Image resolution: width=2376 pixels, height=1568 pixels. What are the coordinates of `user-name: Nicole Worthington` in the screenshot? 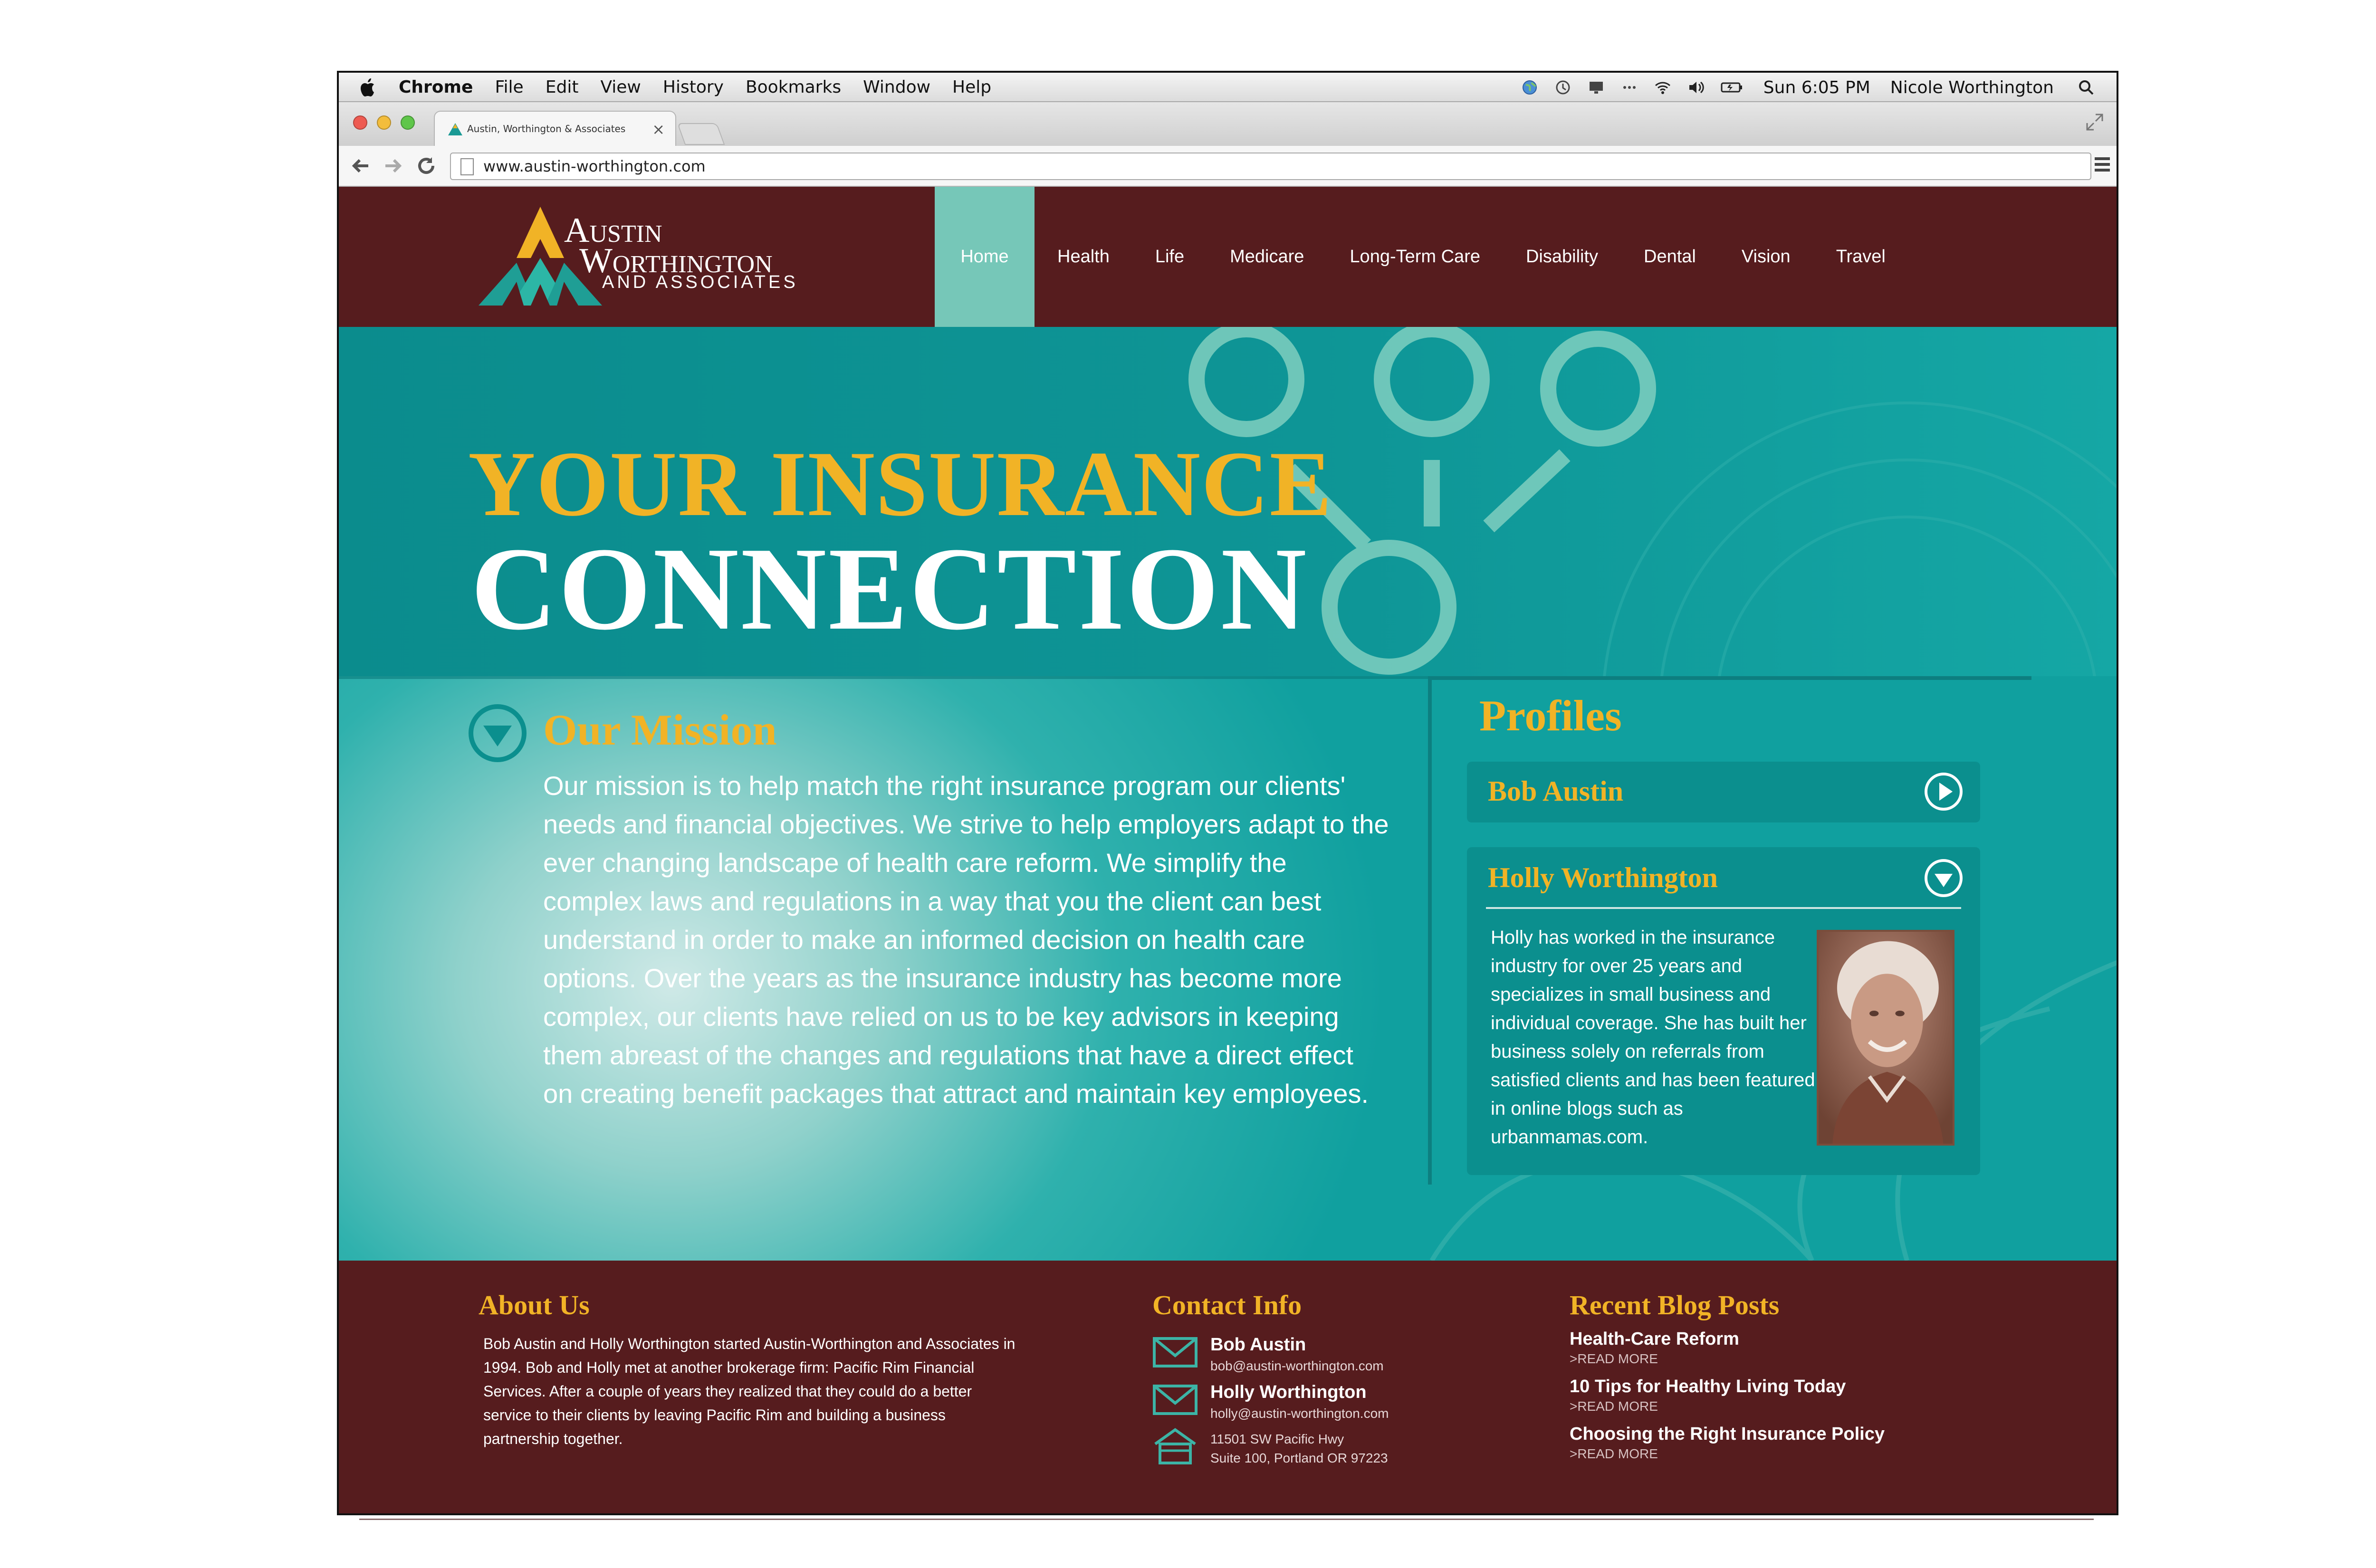 It's located at (1972, 87).